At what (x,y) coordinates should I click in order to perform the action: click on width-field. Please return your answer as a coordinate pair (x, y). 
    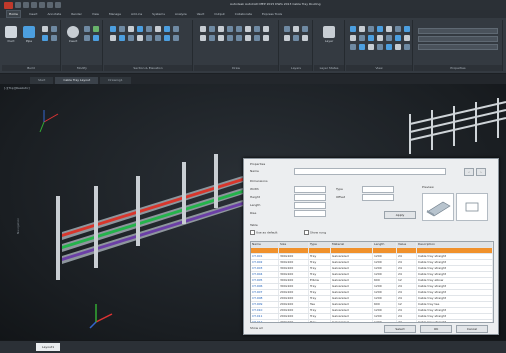
    Looking at the image, I should click on (310, 189).